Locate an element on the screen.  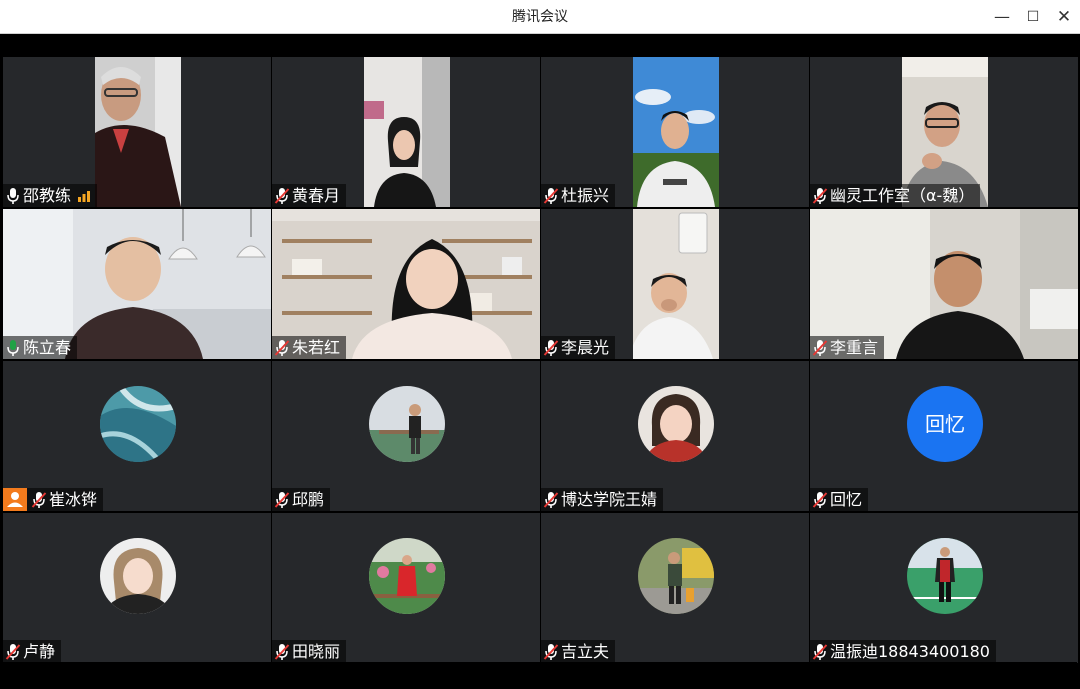
volume-level-icon is located at coordinates (84, 196).